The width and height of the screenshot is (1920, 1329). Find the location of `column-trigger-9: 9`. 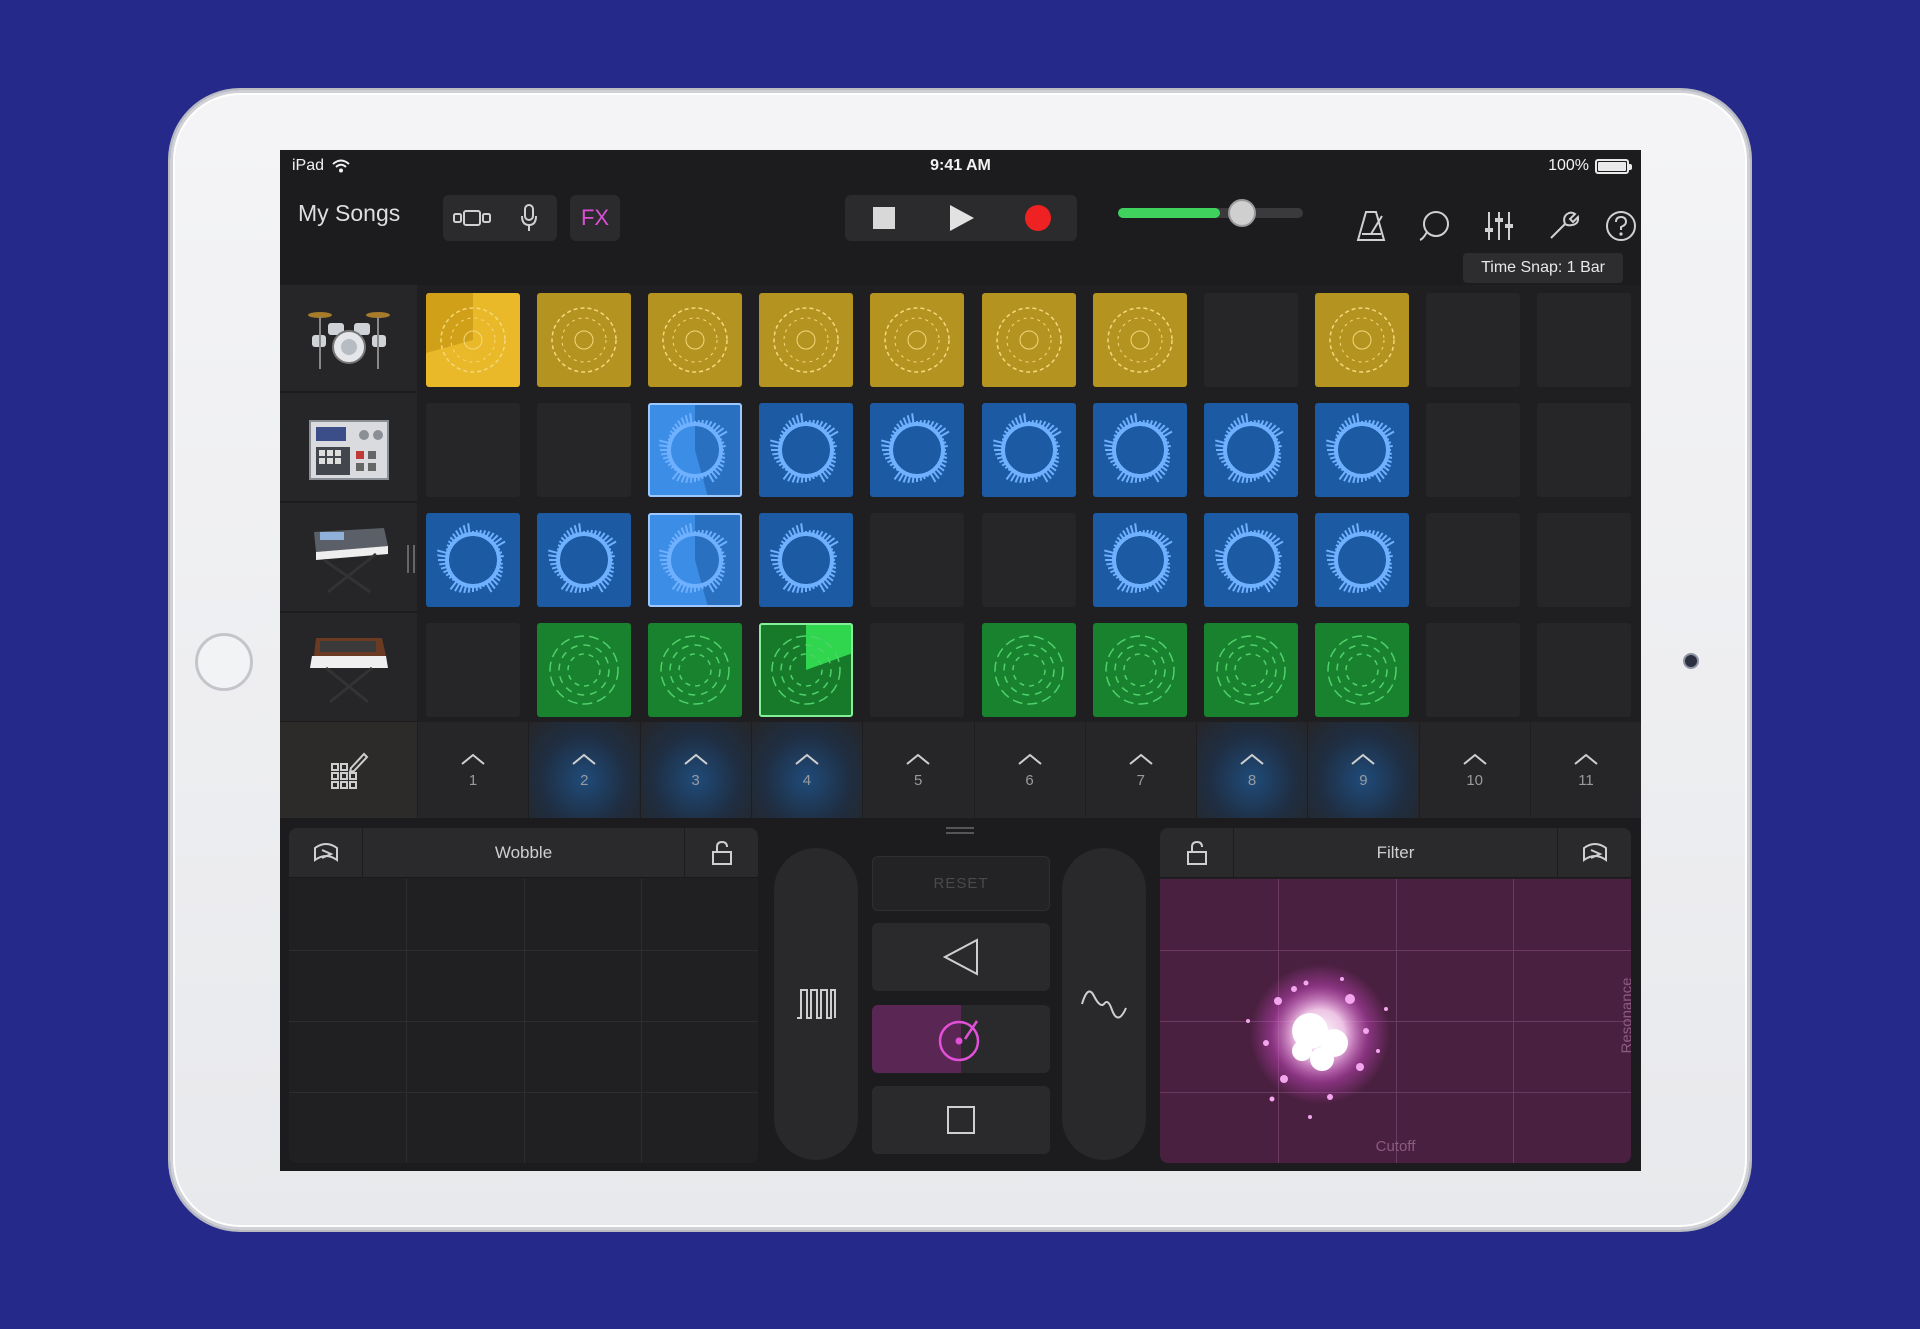

column-trigger-9: 9 is located at coordinates (1363, 770).